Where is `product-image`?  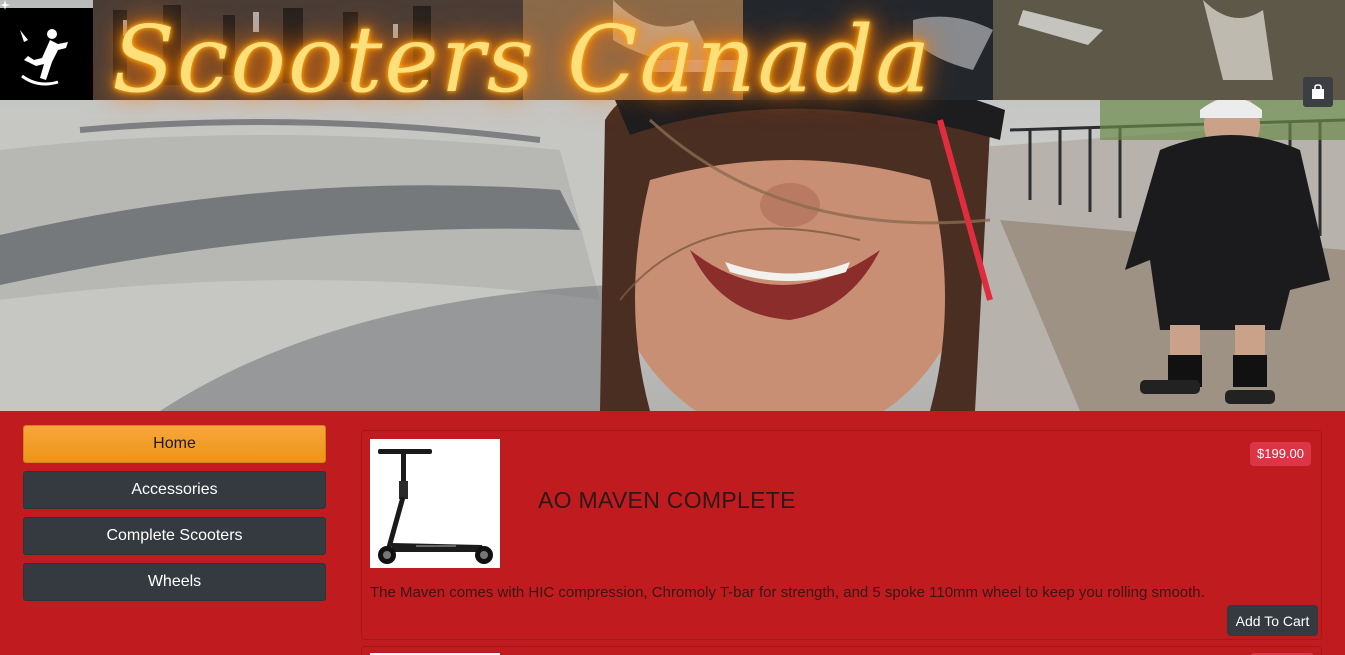
product-image is located at coordinates (435, 503).